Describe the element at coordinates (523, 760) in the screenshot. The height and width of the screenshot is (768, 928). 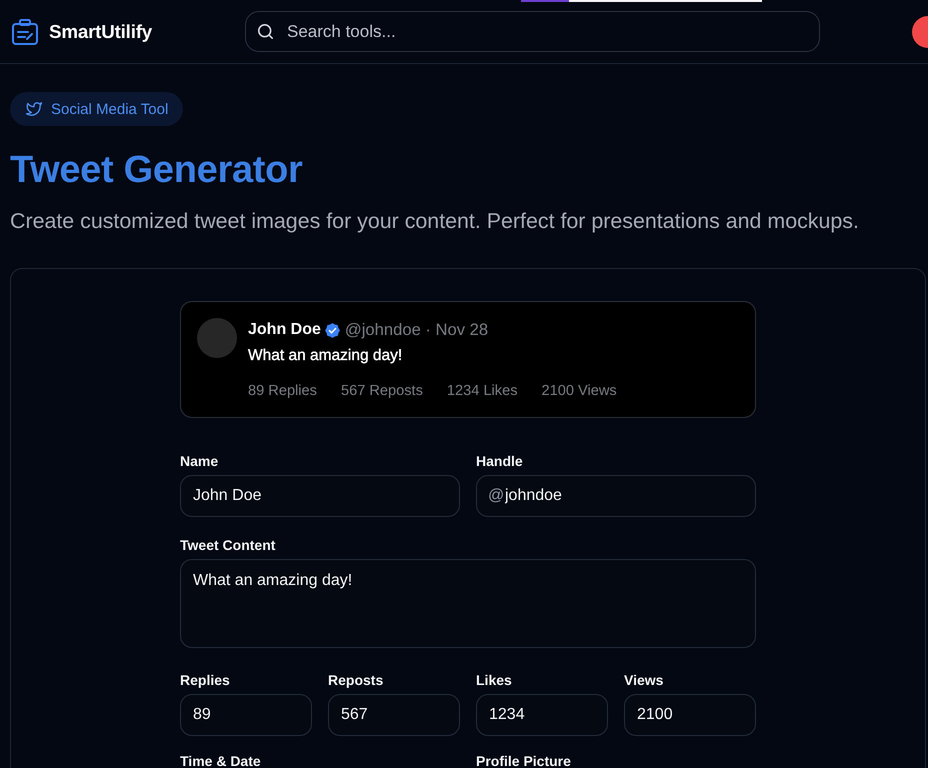
I see `field-label: Profile Picture` at that location.